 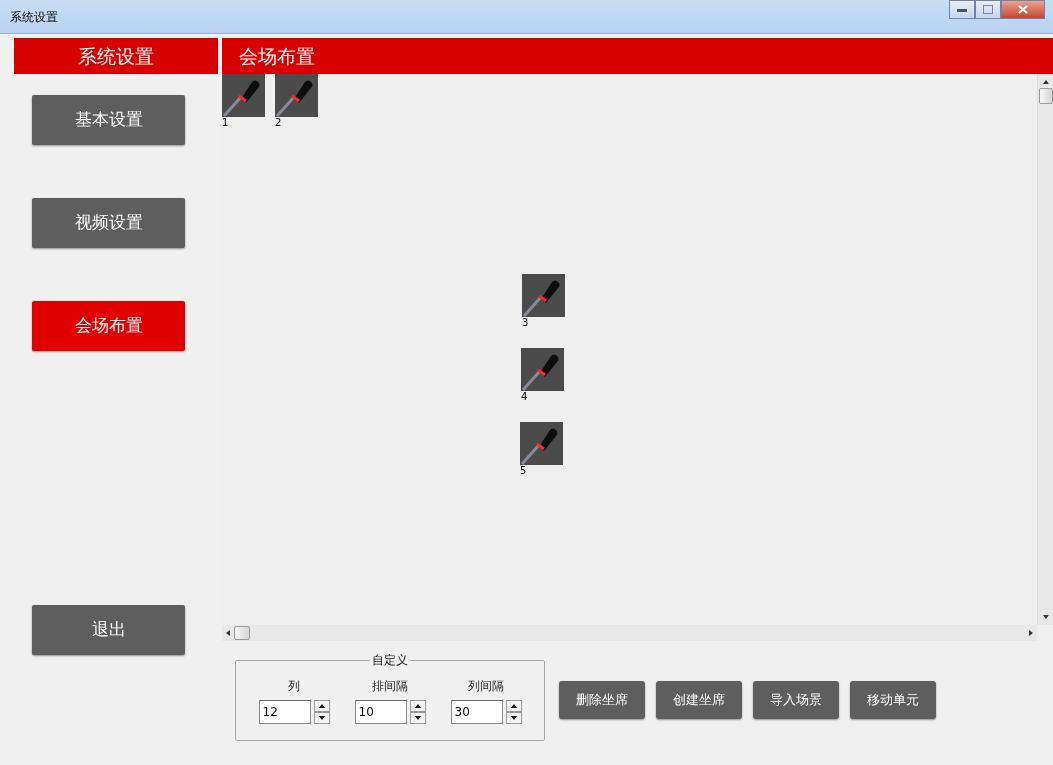 I want to click on action-button: 删除坐席, so click(x=602, y=700).